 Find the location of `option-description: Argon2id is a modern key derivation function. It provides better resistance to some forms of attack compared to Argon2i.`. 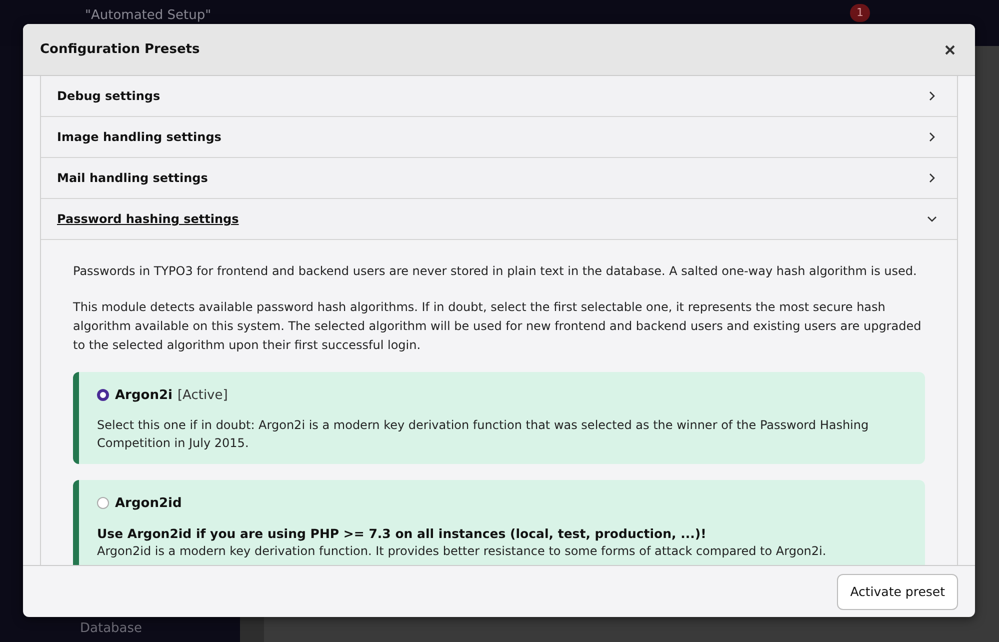

option-description: Argon2id is a modern key derivation function. It provides better resistance to some forms of attack compared to Argon2i. is located at coordinates (462, 551).